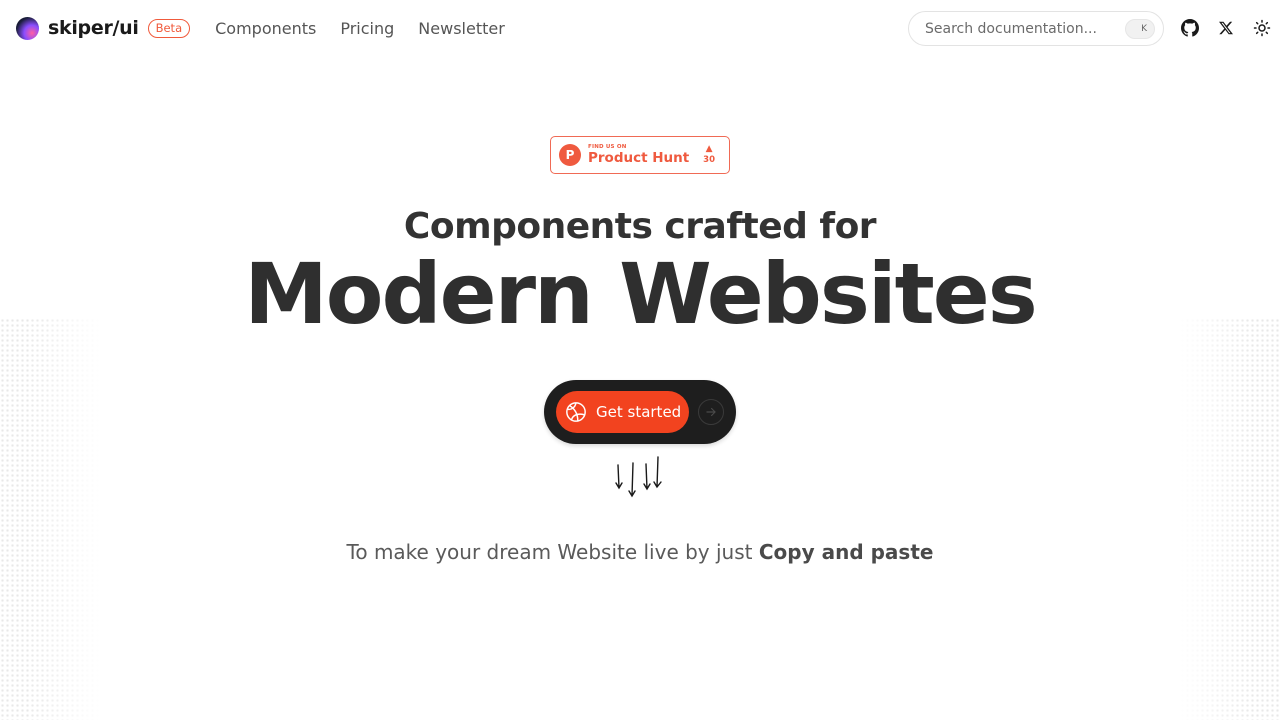  I want to click on nav-pricing-link: Pricing, so click(367, 28).